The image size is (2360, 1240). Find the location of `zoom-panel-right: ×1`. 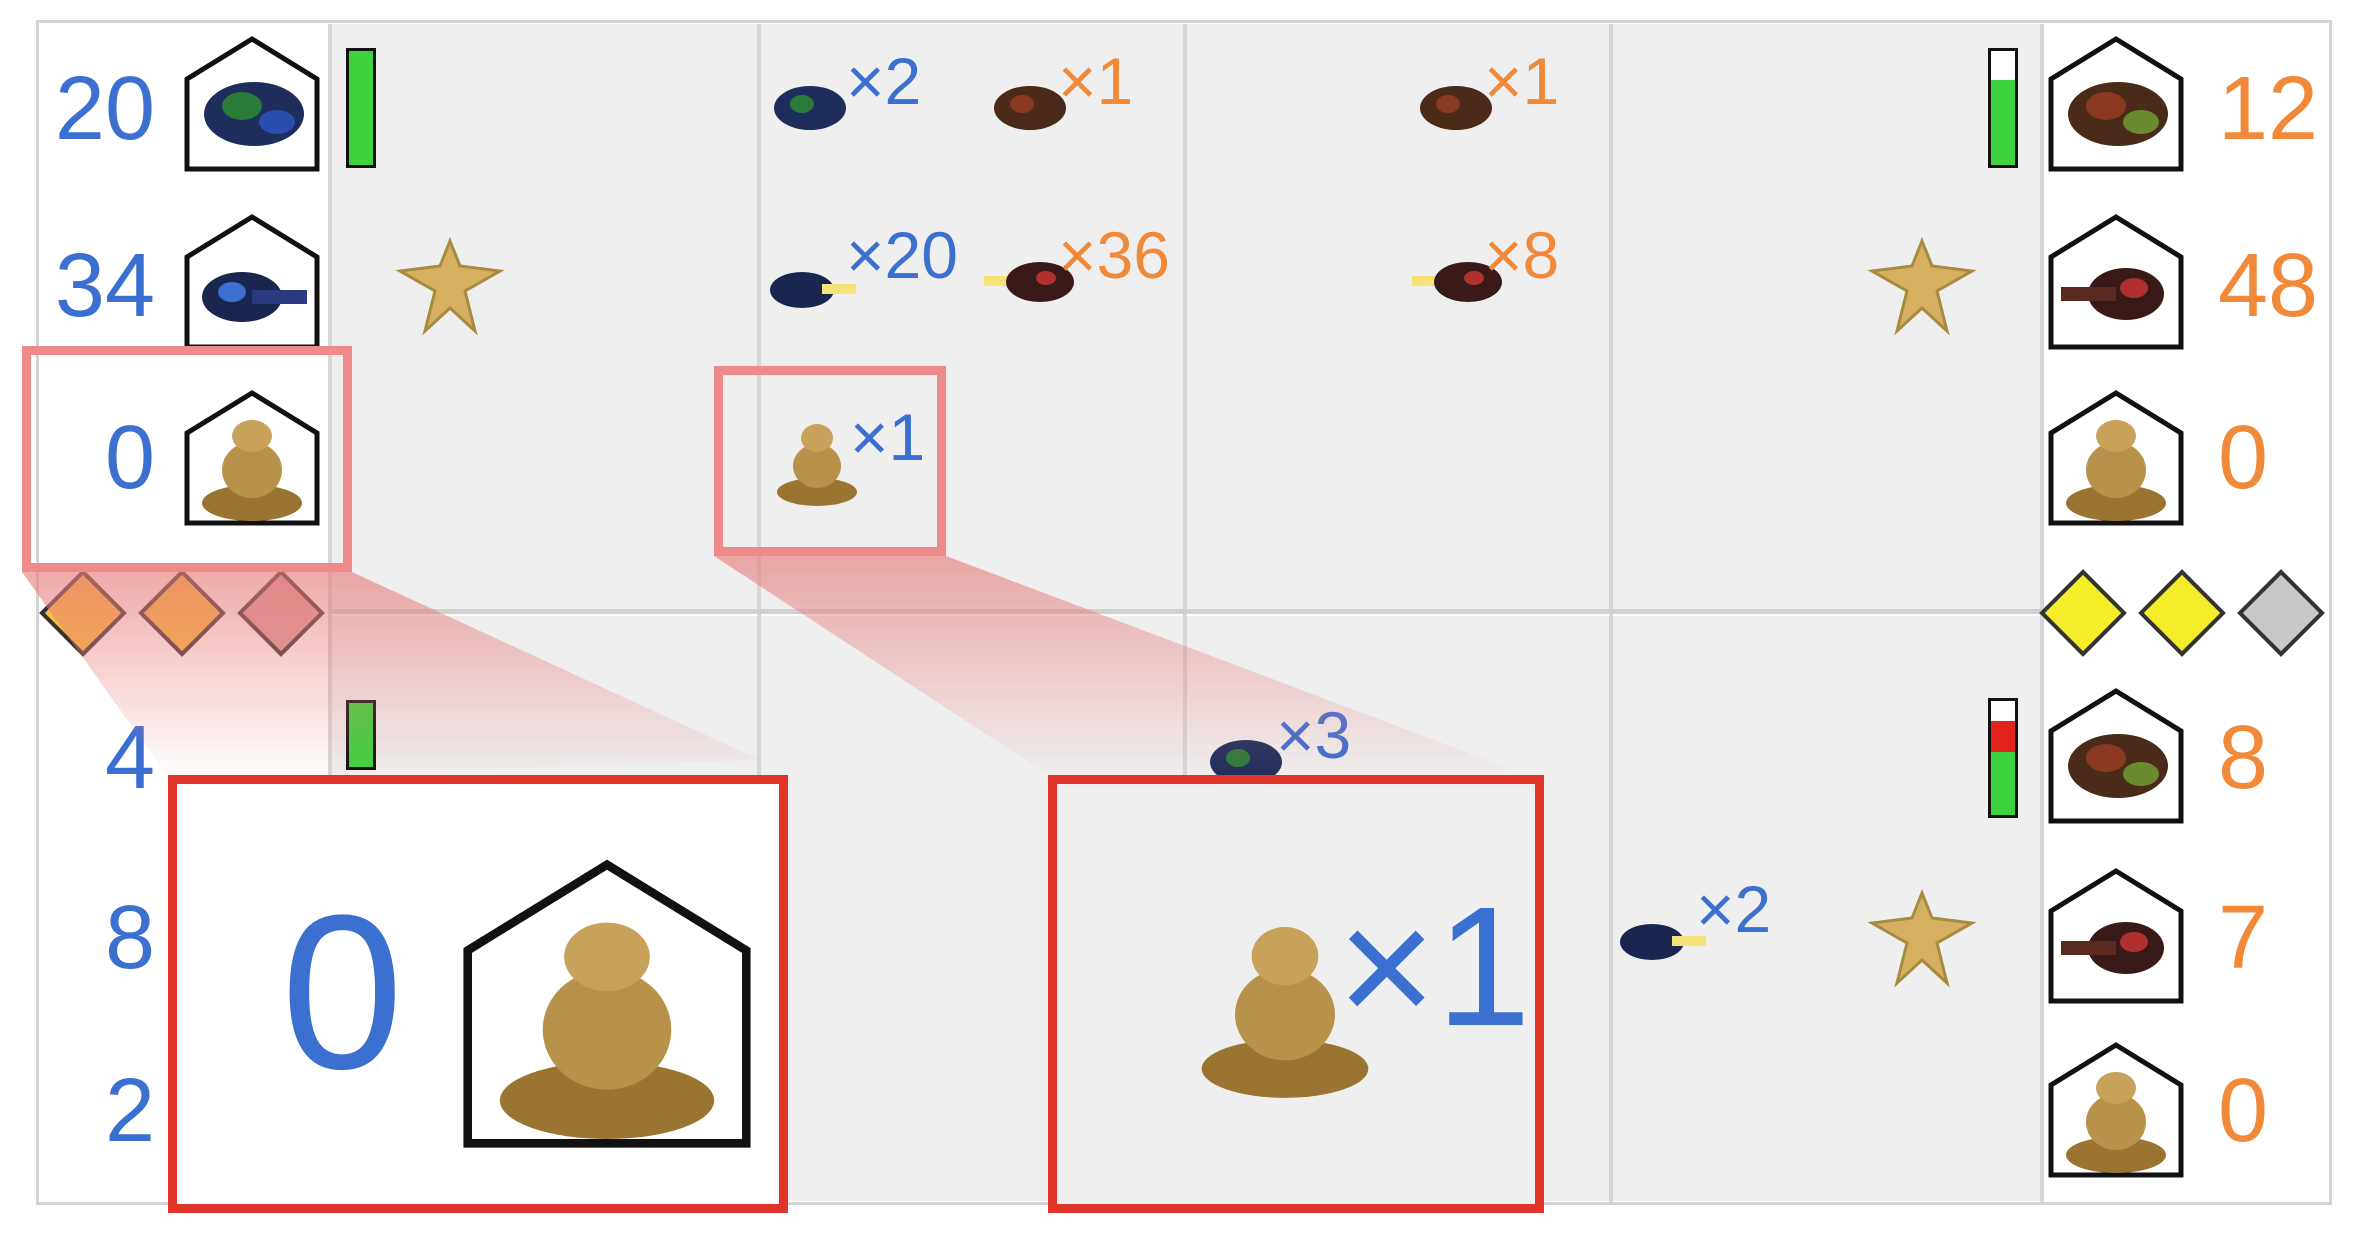

zoom-panel-right: ×1 is located at coordinates (1296, 994).